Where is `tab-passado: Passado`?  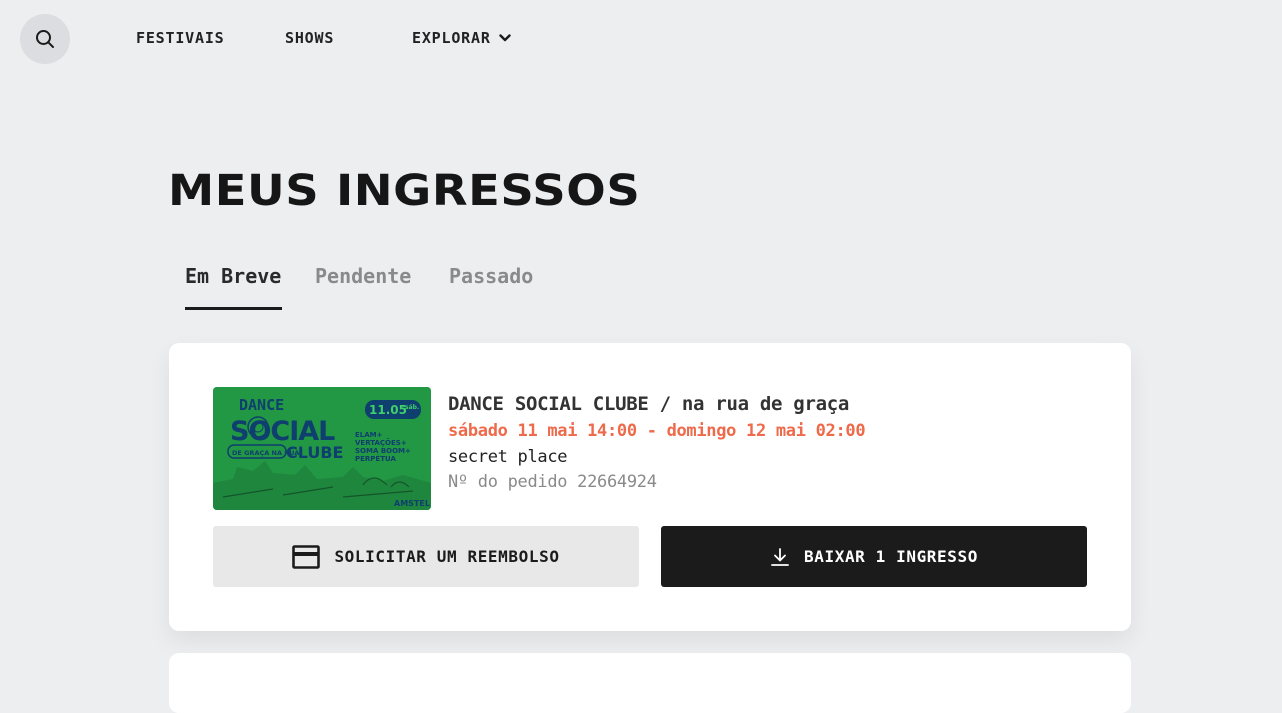 tab-passado: Passado is located at coordinates (491, 276).